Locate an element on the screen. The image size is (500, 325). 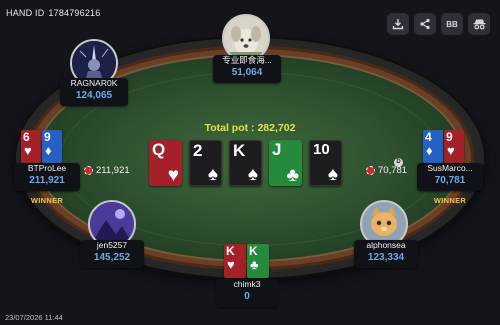
card-rank: 4 is located at coordinates (428, 137).